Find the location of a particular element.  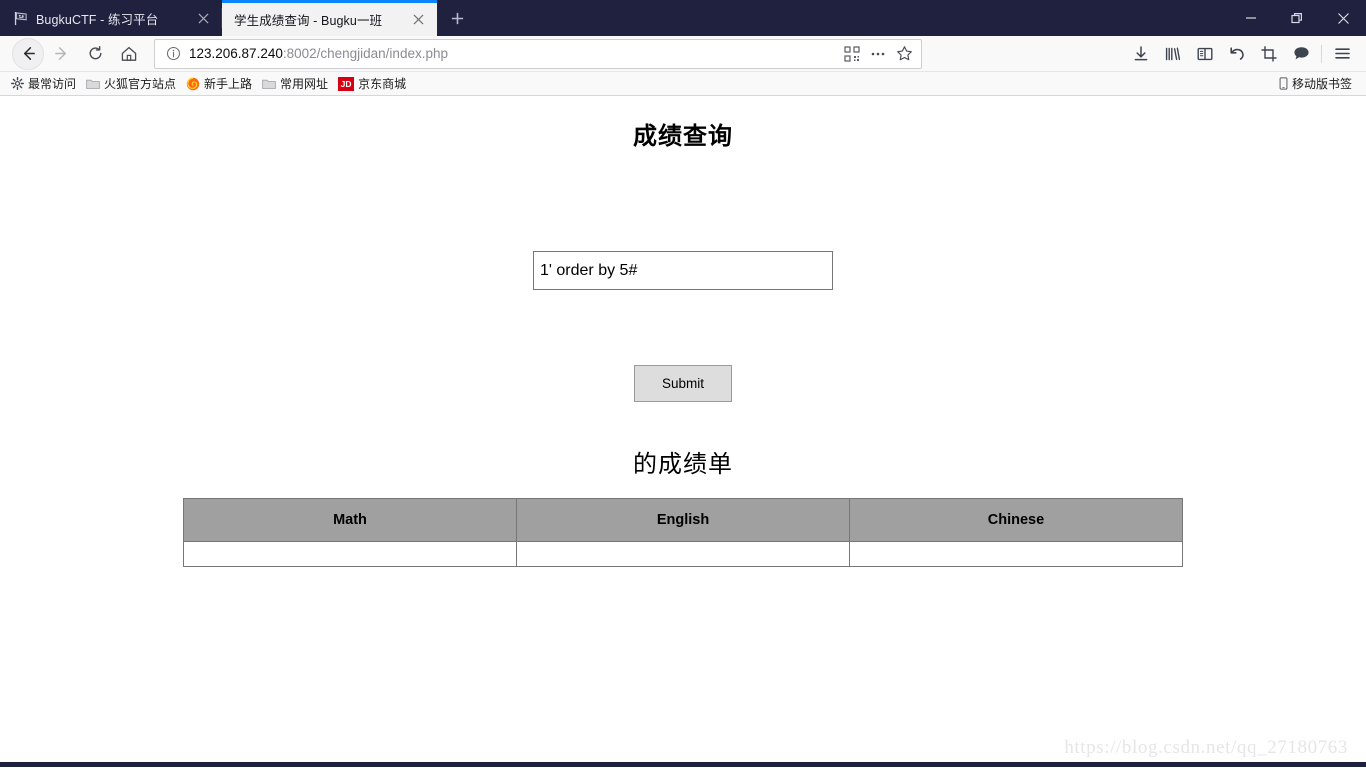

bookmark-label: 京东商城 is located at coordinates (382, 84).